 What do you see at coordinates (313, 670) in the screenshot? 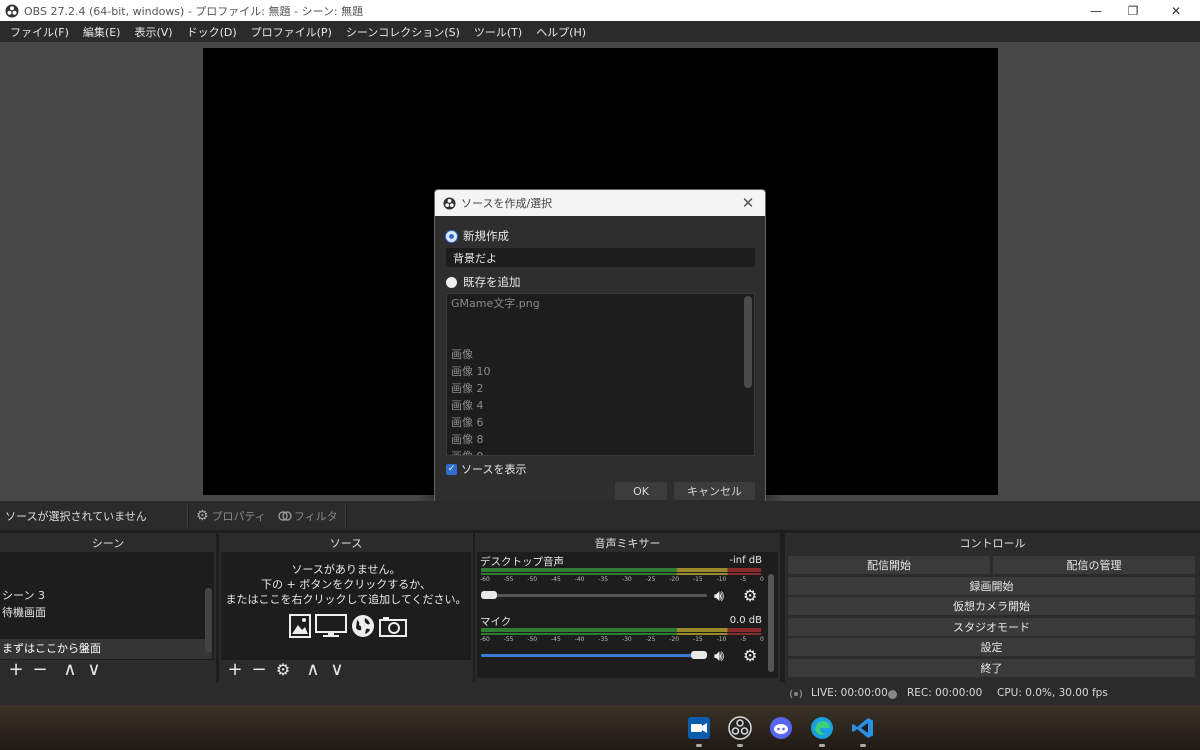
I see `move-source-up-button: ∧` at bounding box center [313, 670].